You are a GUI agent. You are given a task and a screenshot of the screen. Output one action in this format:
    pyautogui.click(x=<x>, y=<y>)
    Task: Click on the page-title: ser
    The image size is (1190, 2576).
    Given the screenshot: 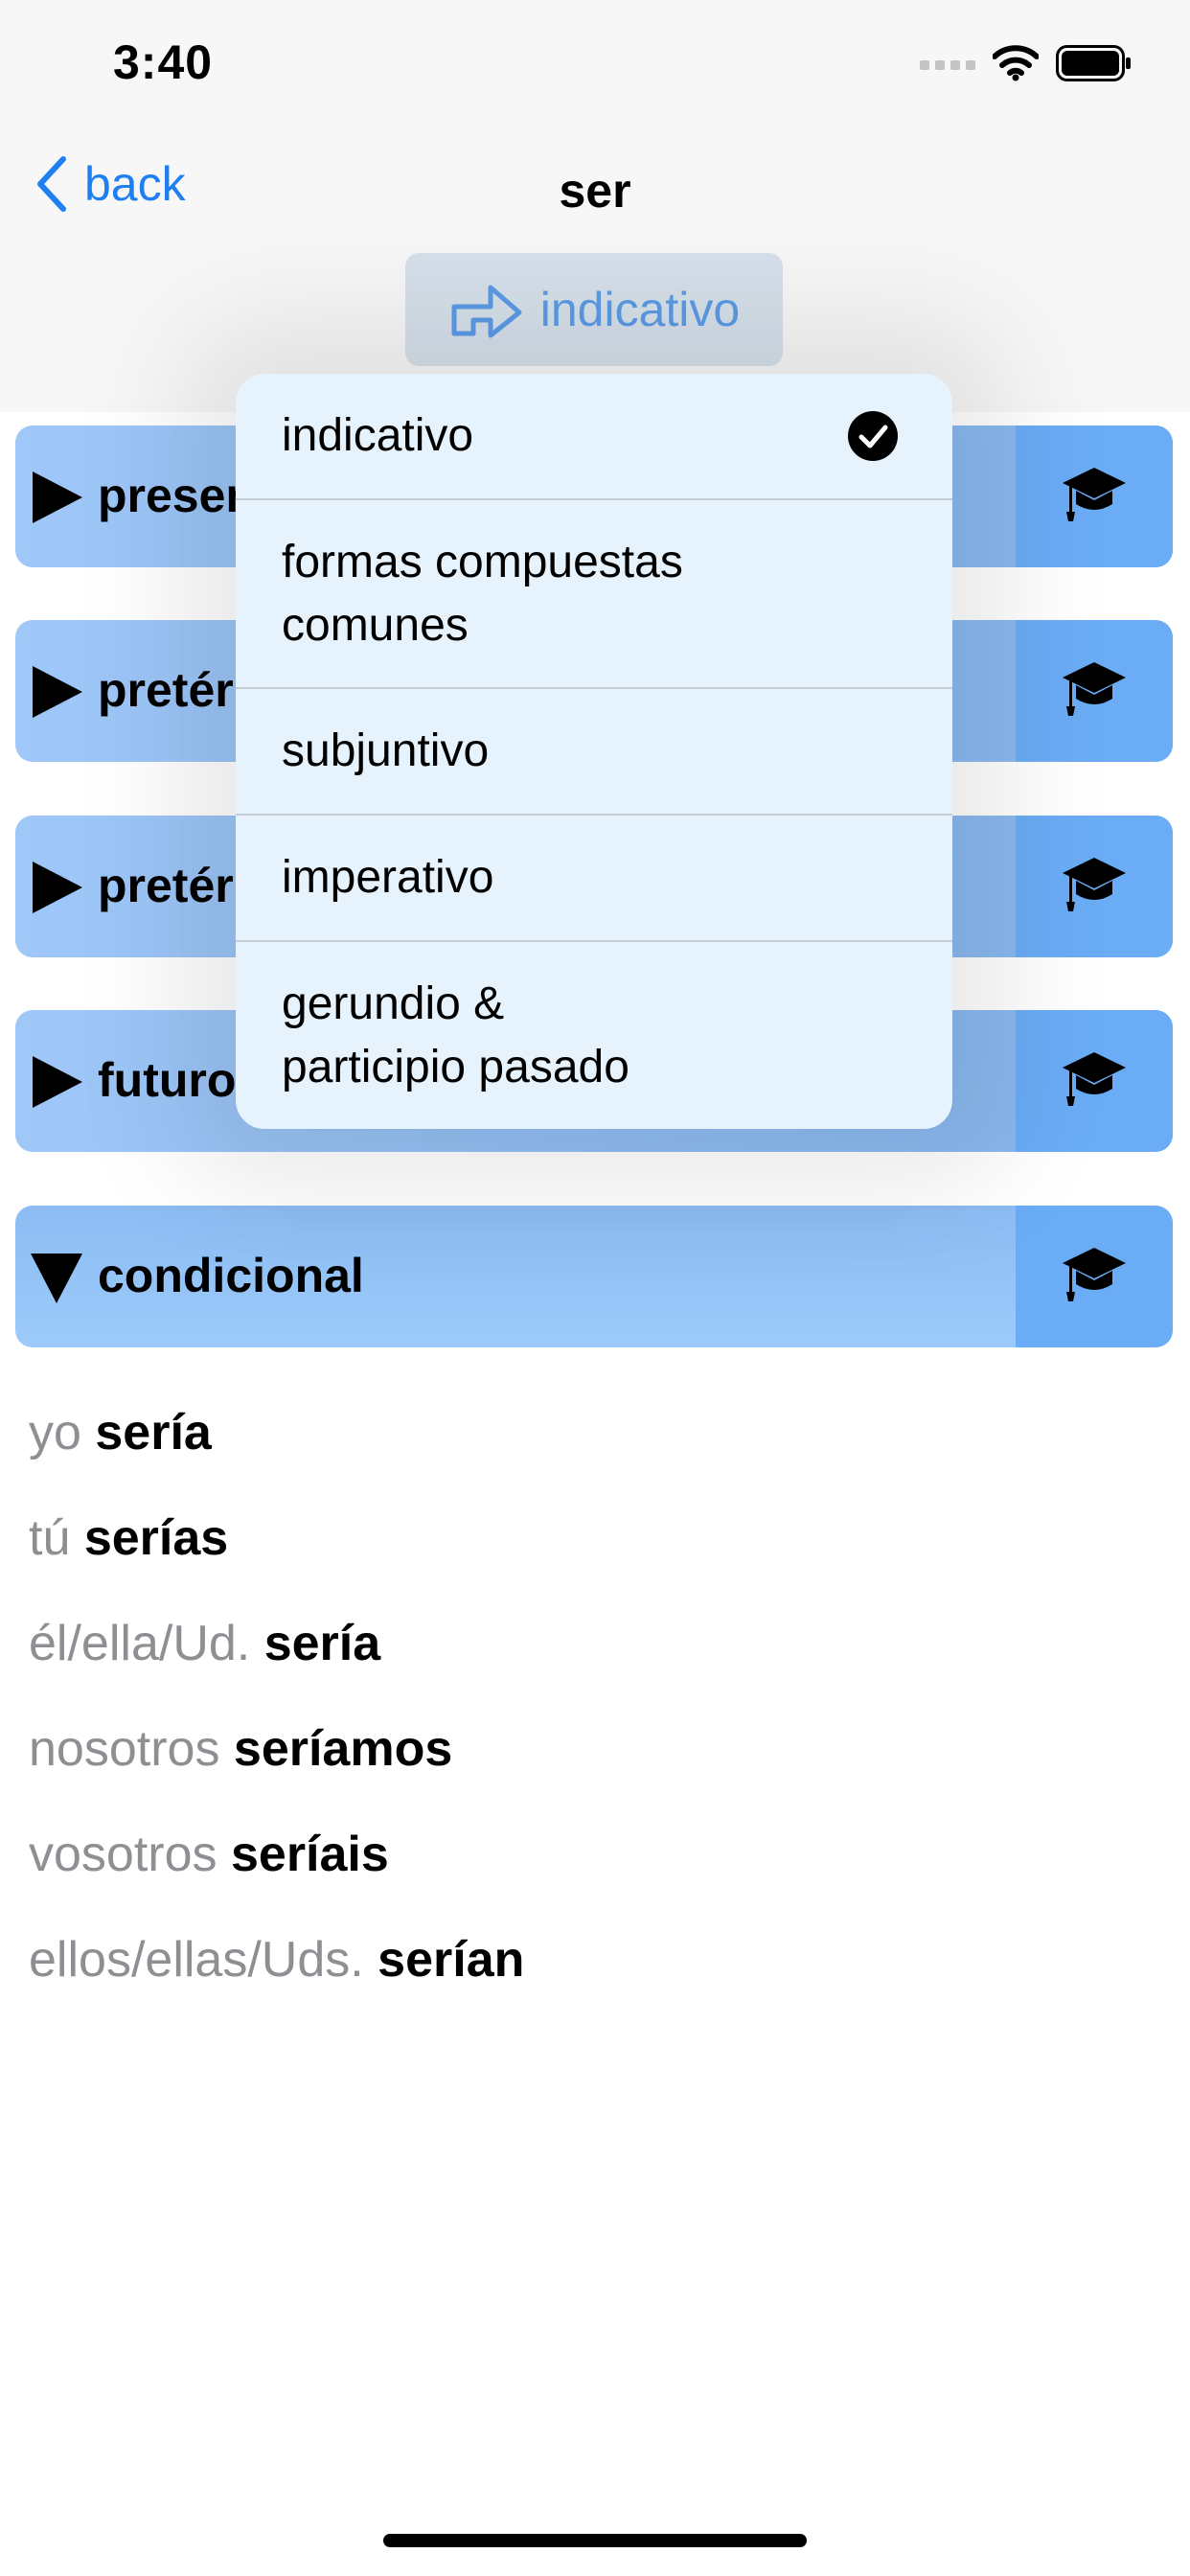 What is the action you would take?
    pyautogui.click(x=595, y=191)
    